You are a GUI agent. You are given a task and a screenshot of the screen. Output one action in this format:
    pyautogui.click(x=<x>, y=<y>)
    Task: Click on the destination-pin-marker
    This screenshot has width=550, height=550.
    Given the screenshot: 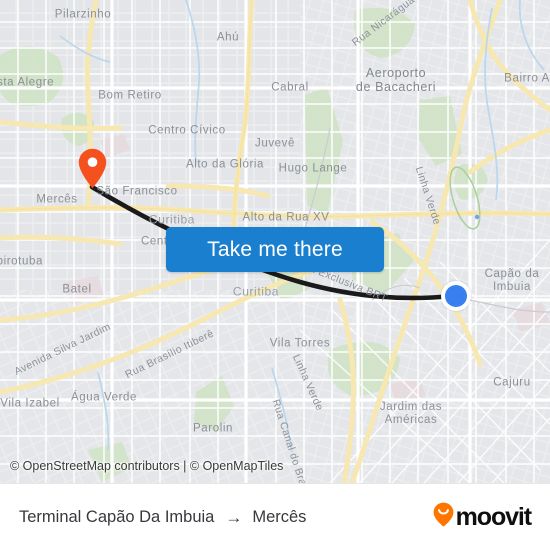 What is the action you would take?
    pyautogui.click(x=92, y=168)
    